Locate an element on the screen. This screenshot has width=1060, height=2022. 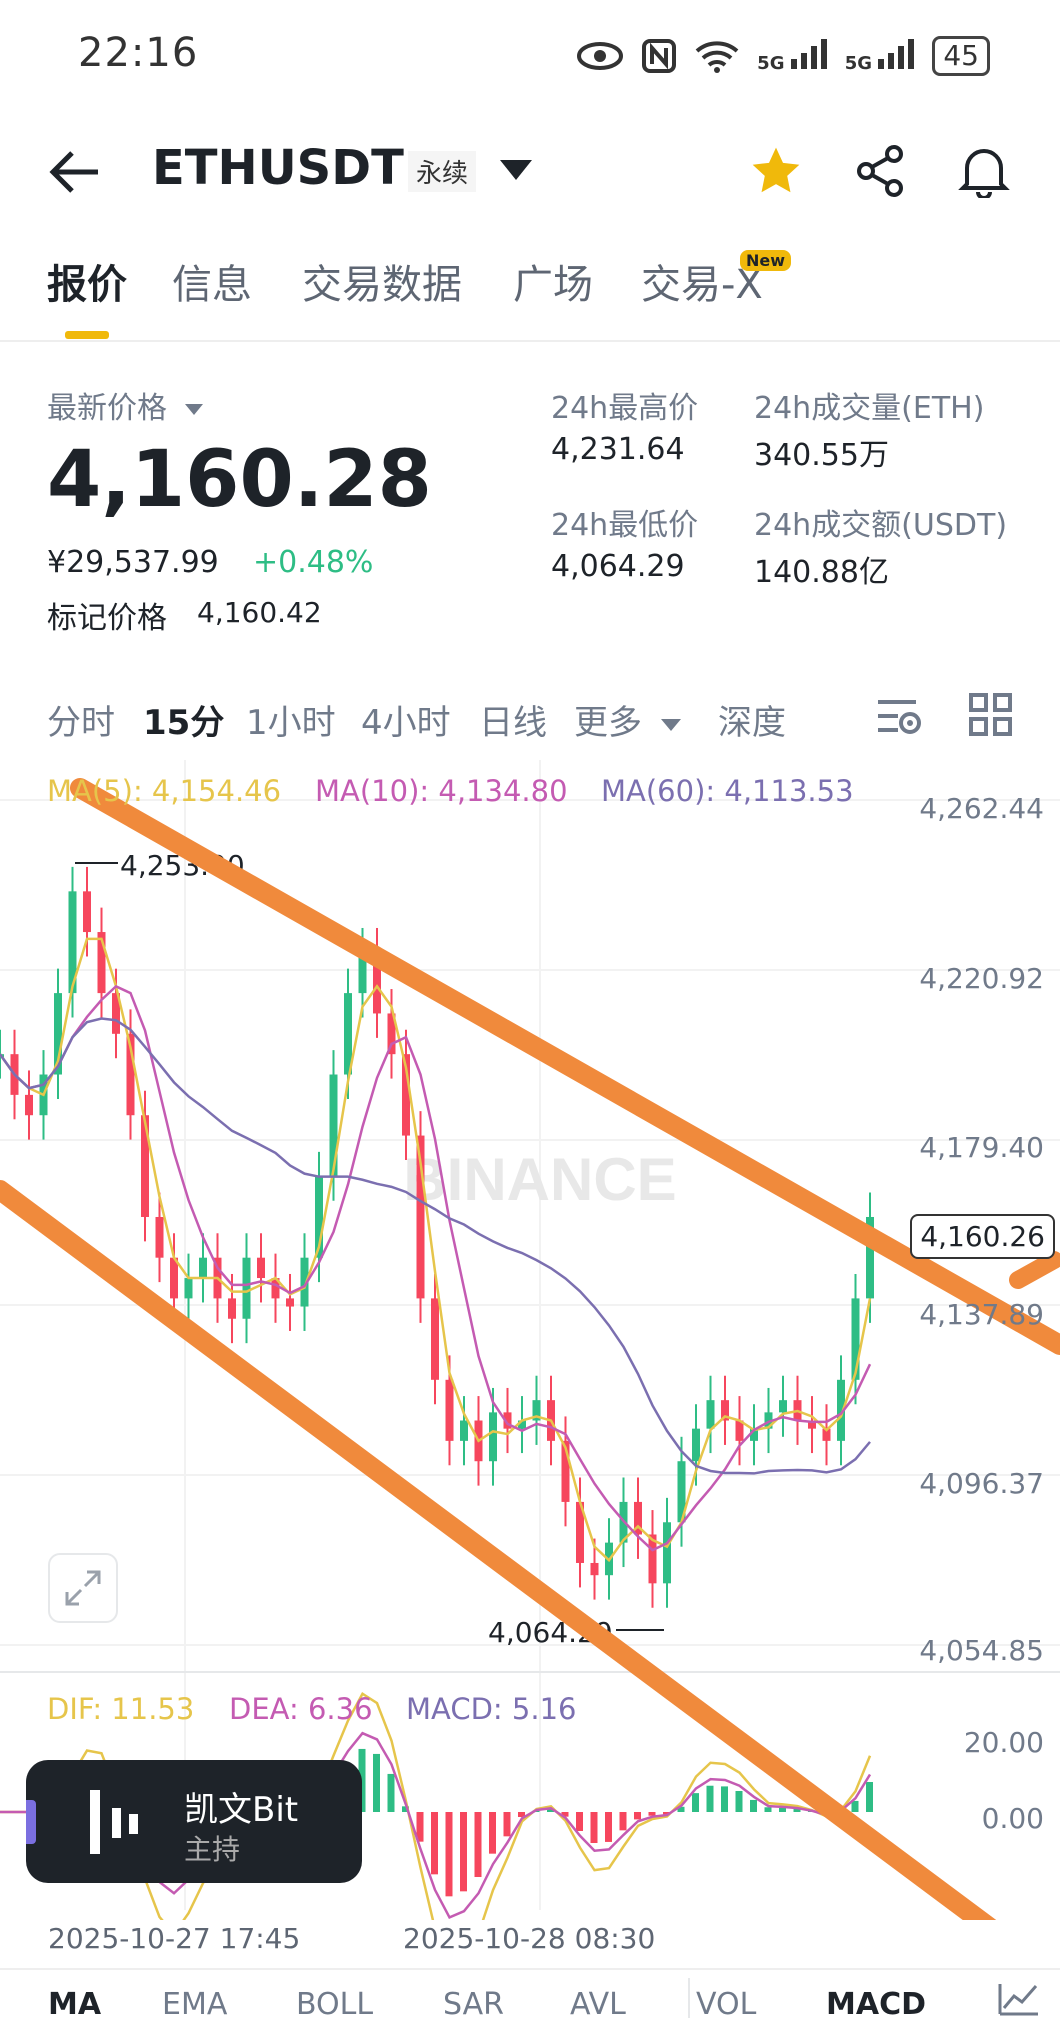
symbol-title: ETHUSDT is located at coordinates (278, 168).